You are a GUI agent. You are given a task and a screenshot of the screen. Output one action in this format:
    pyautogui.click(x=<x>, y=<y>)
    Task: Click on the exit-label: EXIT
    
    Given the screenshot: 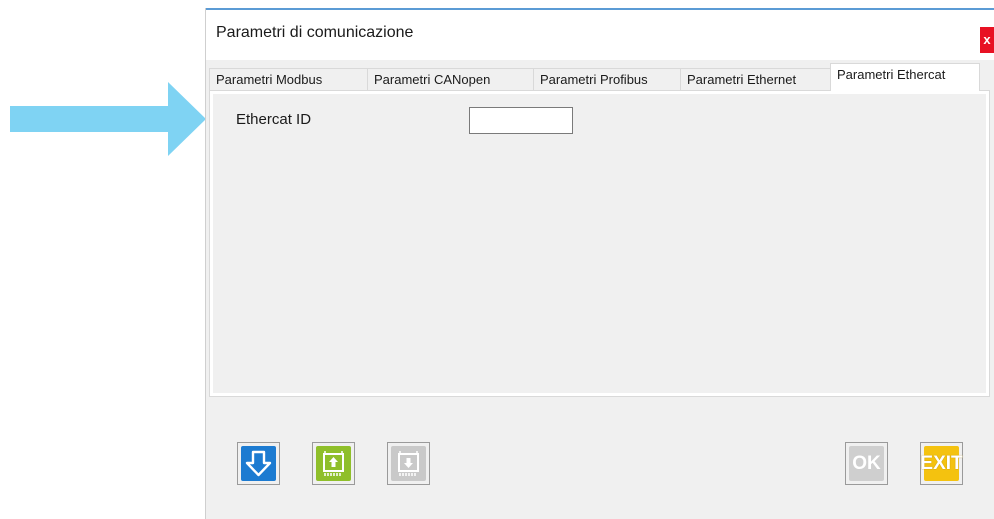 What is the action you would take?
    pyautogui.click(x=941, y=463)
    